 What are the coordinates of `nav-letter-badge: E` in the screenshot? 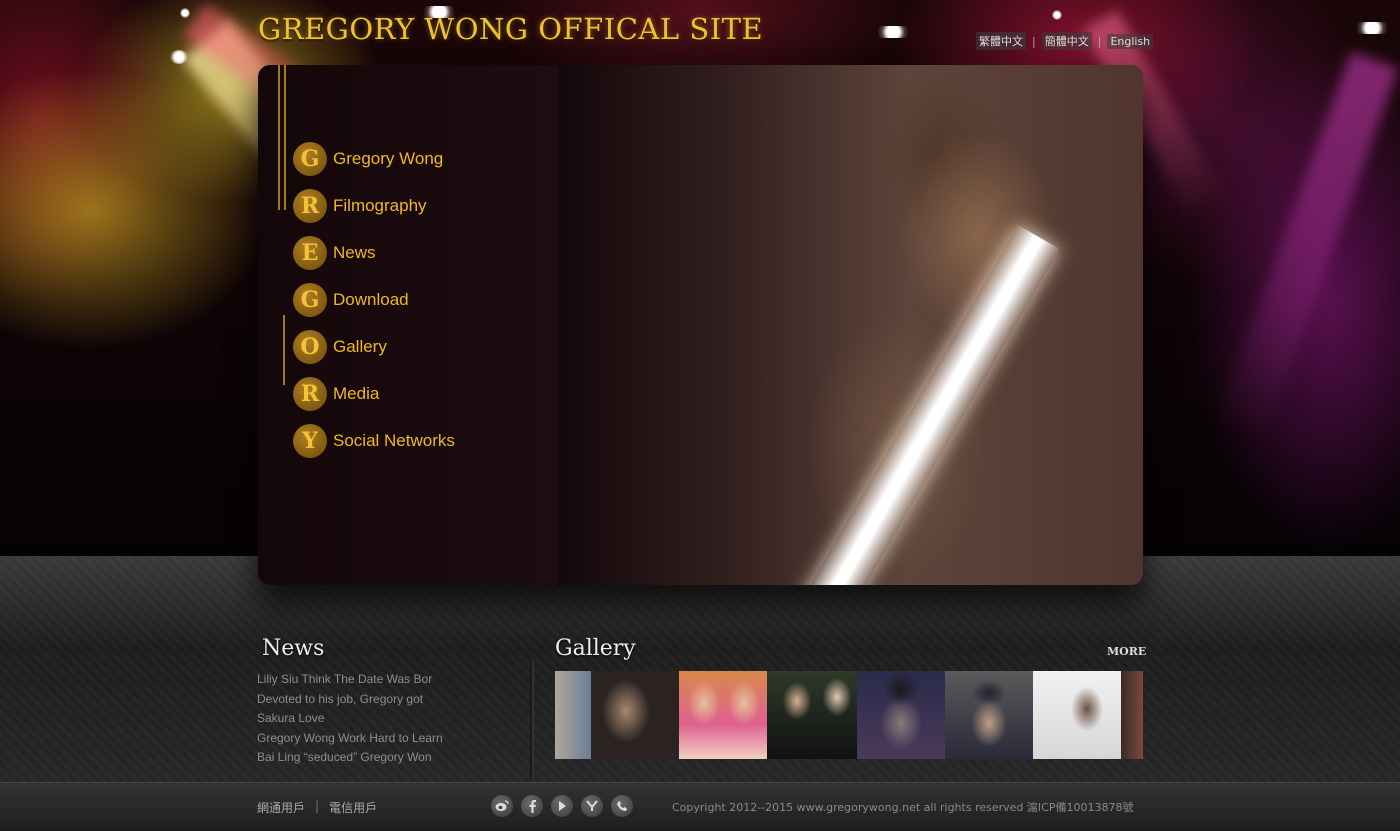 It's located at (310, 252).